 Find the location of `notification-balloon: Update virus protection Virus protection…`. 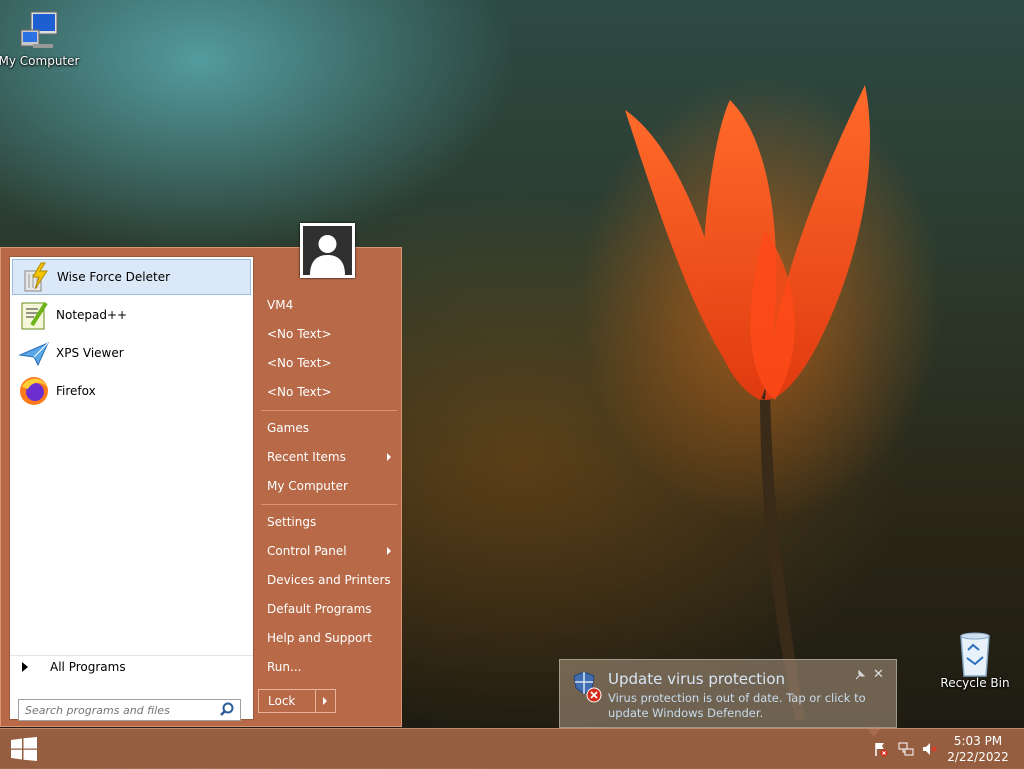

notification-balloon: Update virus protection Virus protection… is located at coordinates (728, 693).